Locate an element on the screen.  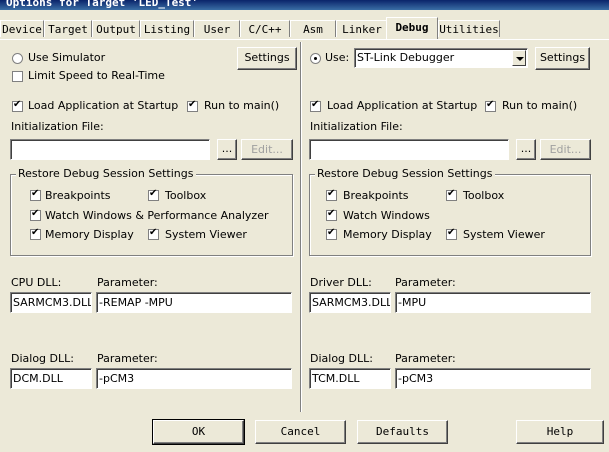
right-load-app-checkbox is located at coordinates (315, 105).